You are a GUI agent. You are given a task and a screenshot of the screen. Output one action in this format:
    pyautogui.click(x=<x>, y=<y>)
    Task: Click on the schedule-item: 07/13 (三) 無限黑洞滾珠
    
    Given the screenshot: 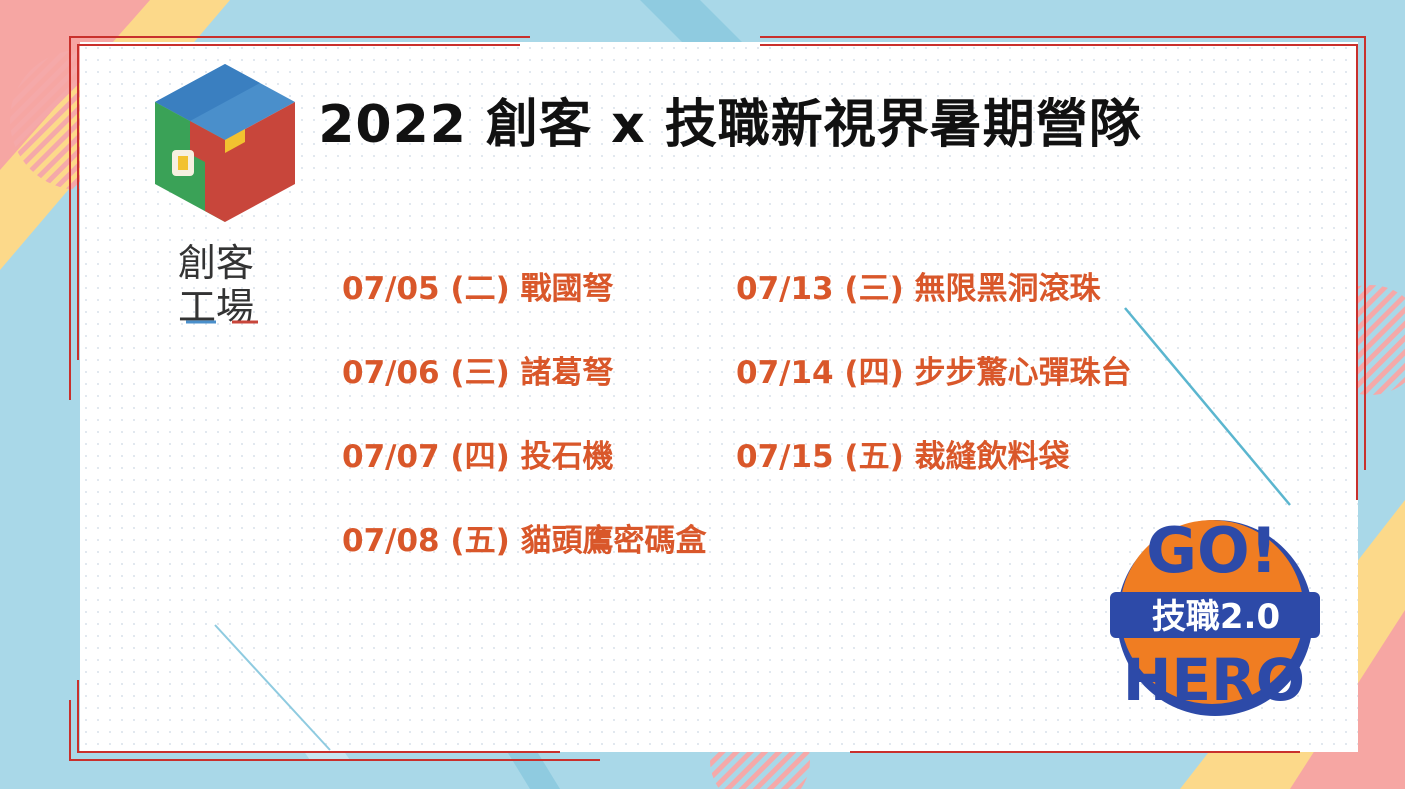 What is the action you would take?
    pyautogui.click(x=918, y=285)
    